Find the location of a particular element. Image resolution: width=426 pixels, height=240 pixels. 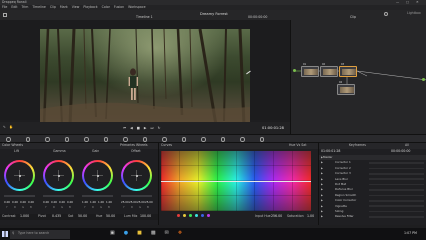

sizing-icon is located at coordinates (242, 139).